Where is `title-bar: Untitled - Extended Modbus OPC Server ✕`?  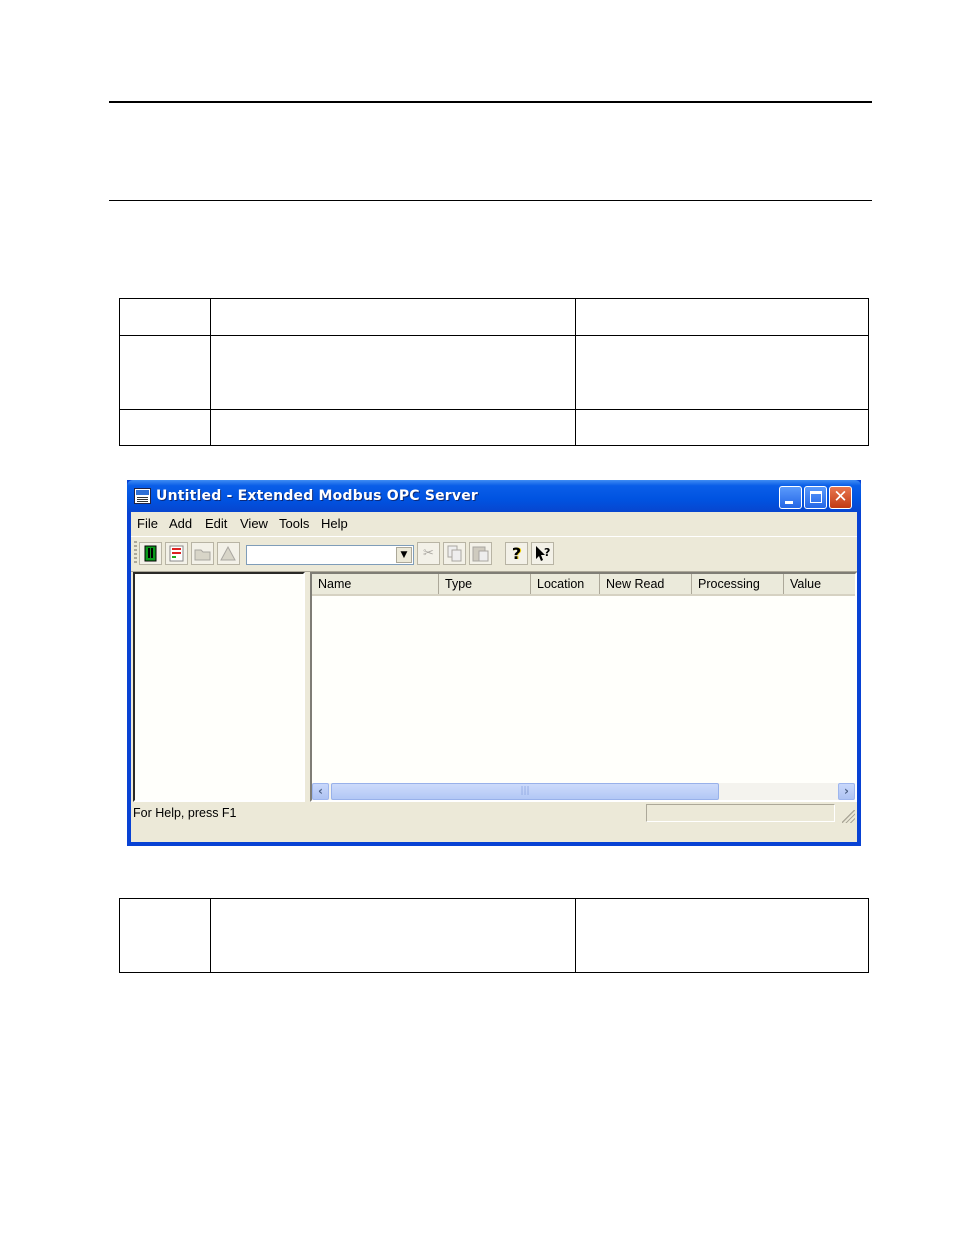
title-bar: Untitled - Extended Modbus OPC Server ✕ is located at coordinates (494, 496).